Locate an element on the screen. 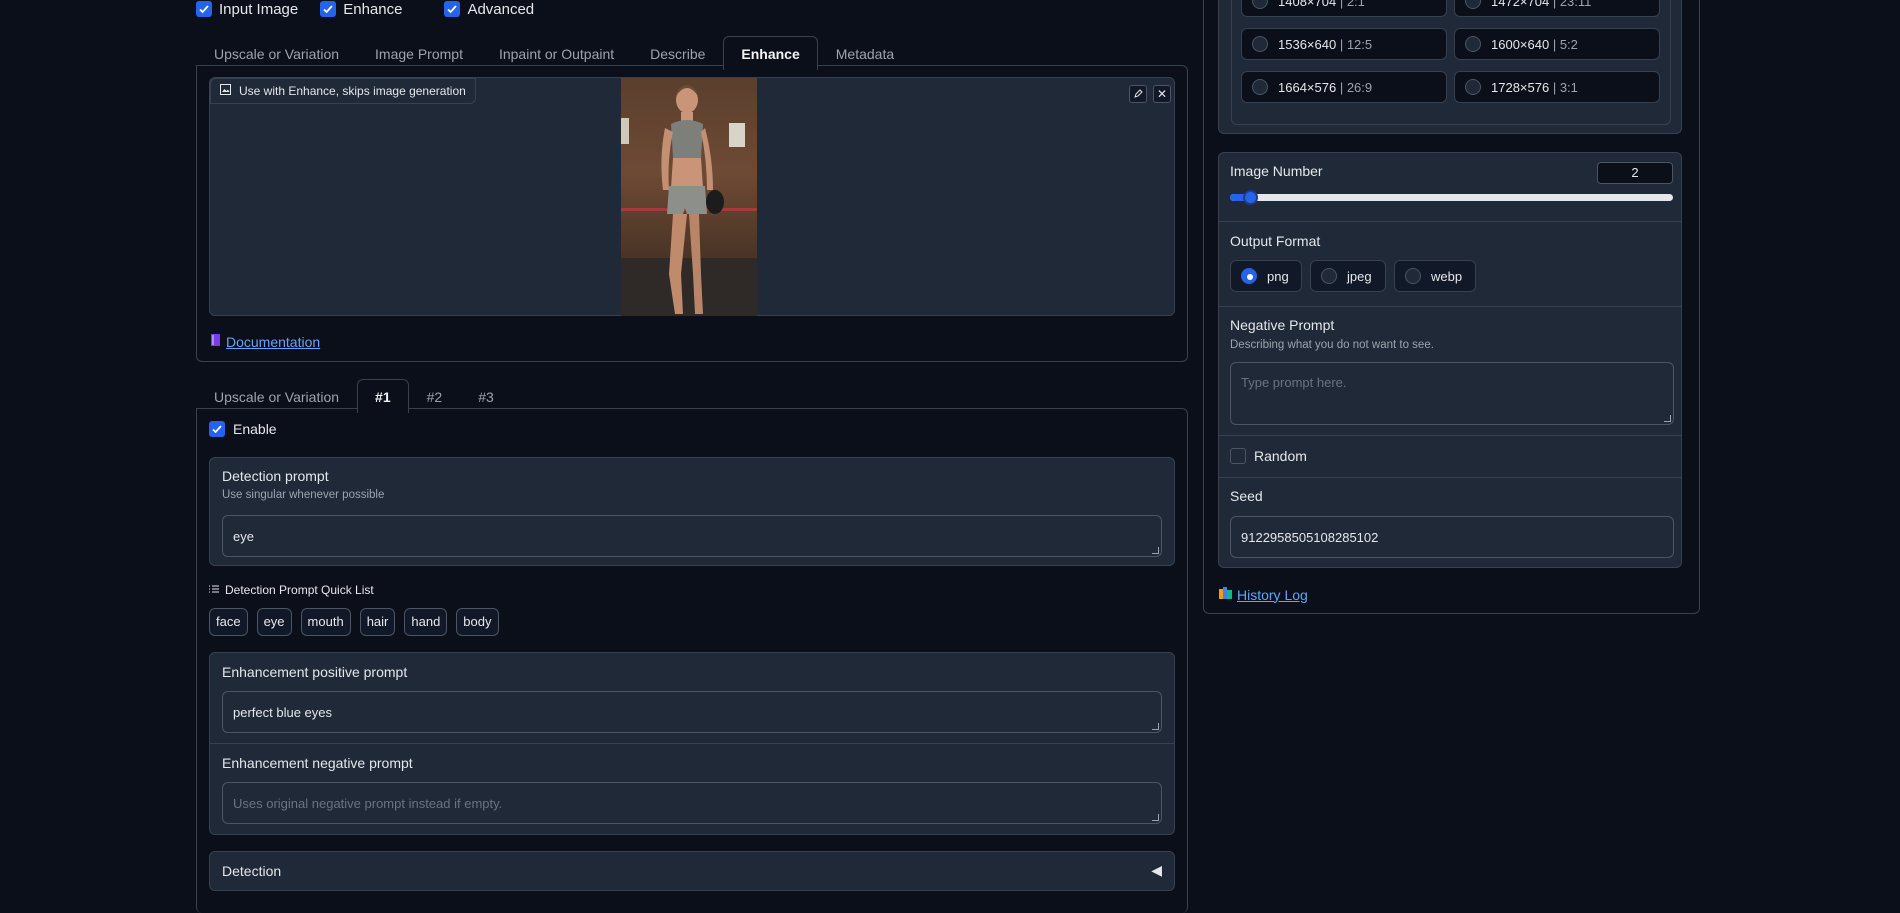  aspect-ratio-option: 1664×576 | 26:9 is located at coordinates (1344, 87).